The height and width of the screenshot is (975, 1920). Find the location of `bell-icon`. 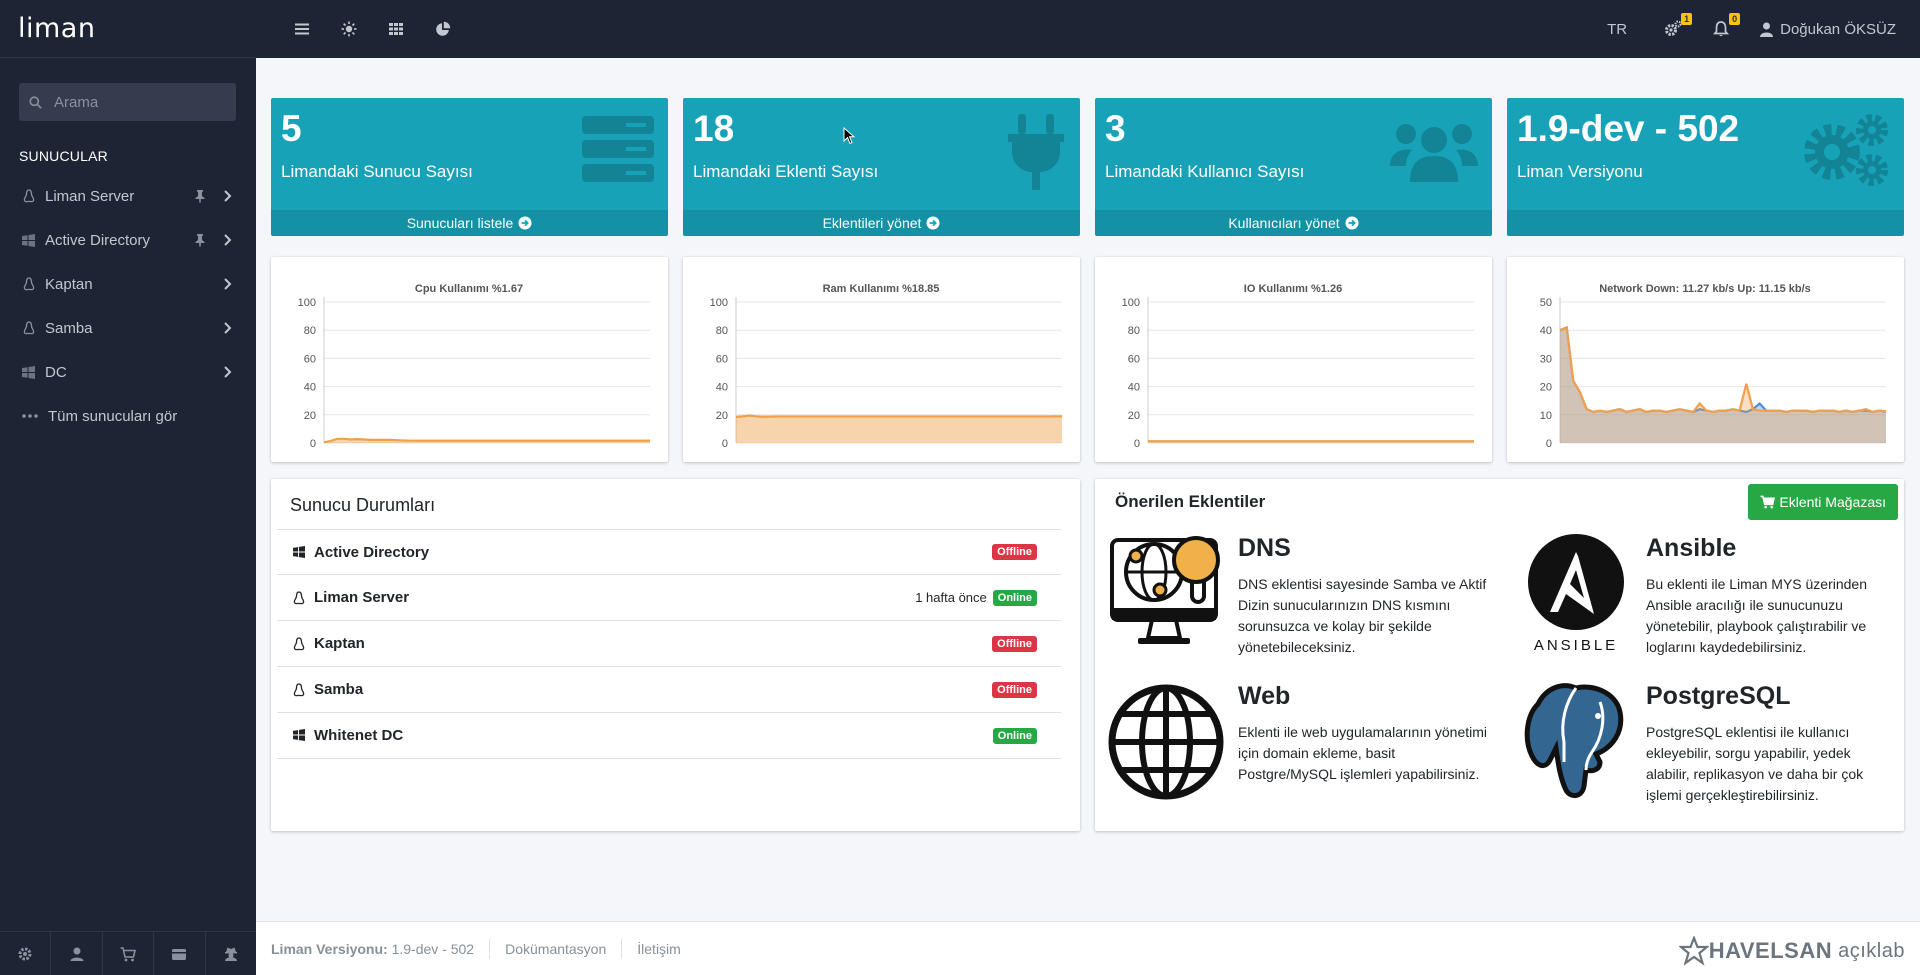

bell-icon is located at coordinates (1721, 29).